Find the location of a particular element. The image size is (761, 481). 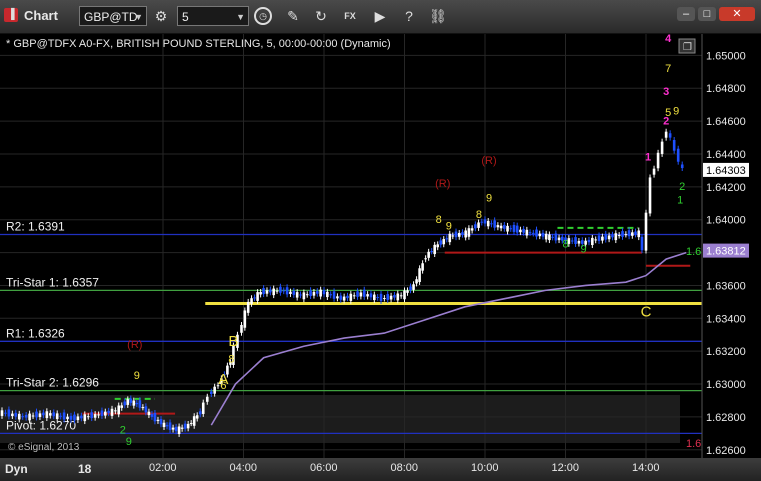

interval-combo: 5 ▼ is located at coordinates (213, 16).